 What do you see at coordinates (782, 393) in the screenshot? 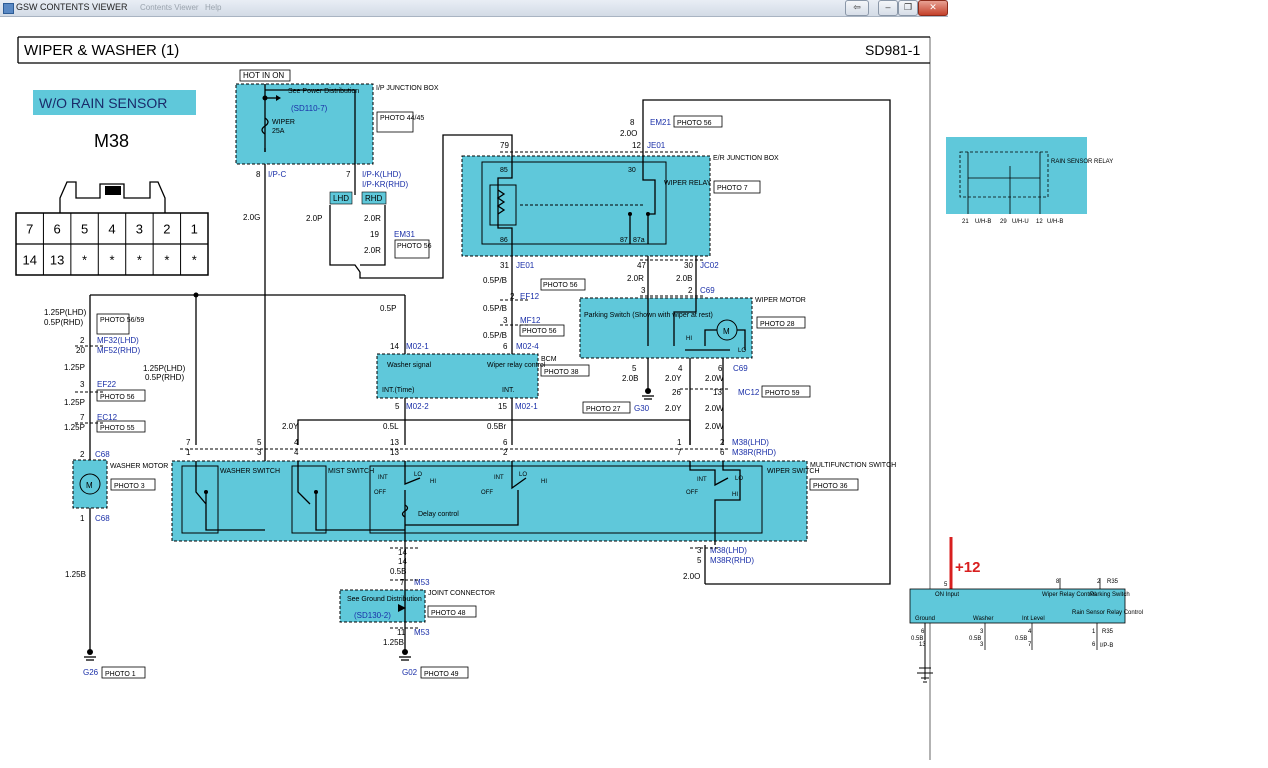
I see `mc12-photo: PHOTO 59` at bounding box center [782, 393].